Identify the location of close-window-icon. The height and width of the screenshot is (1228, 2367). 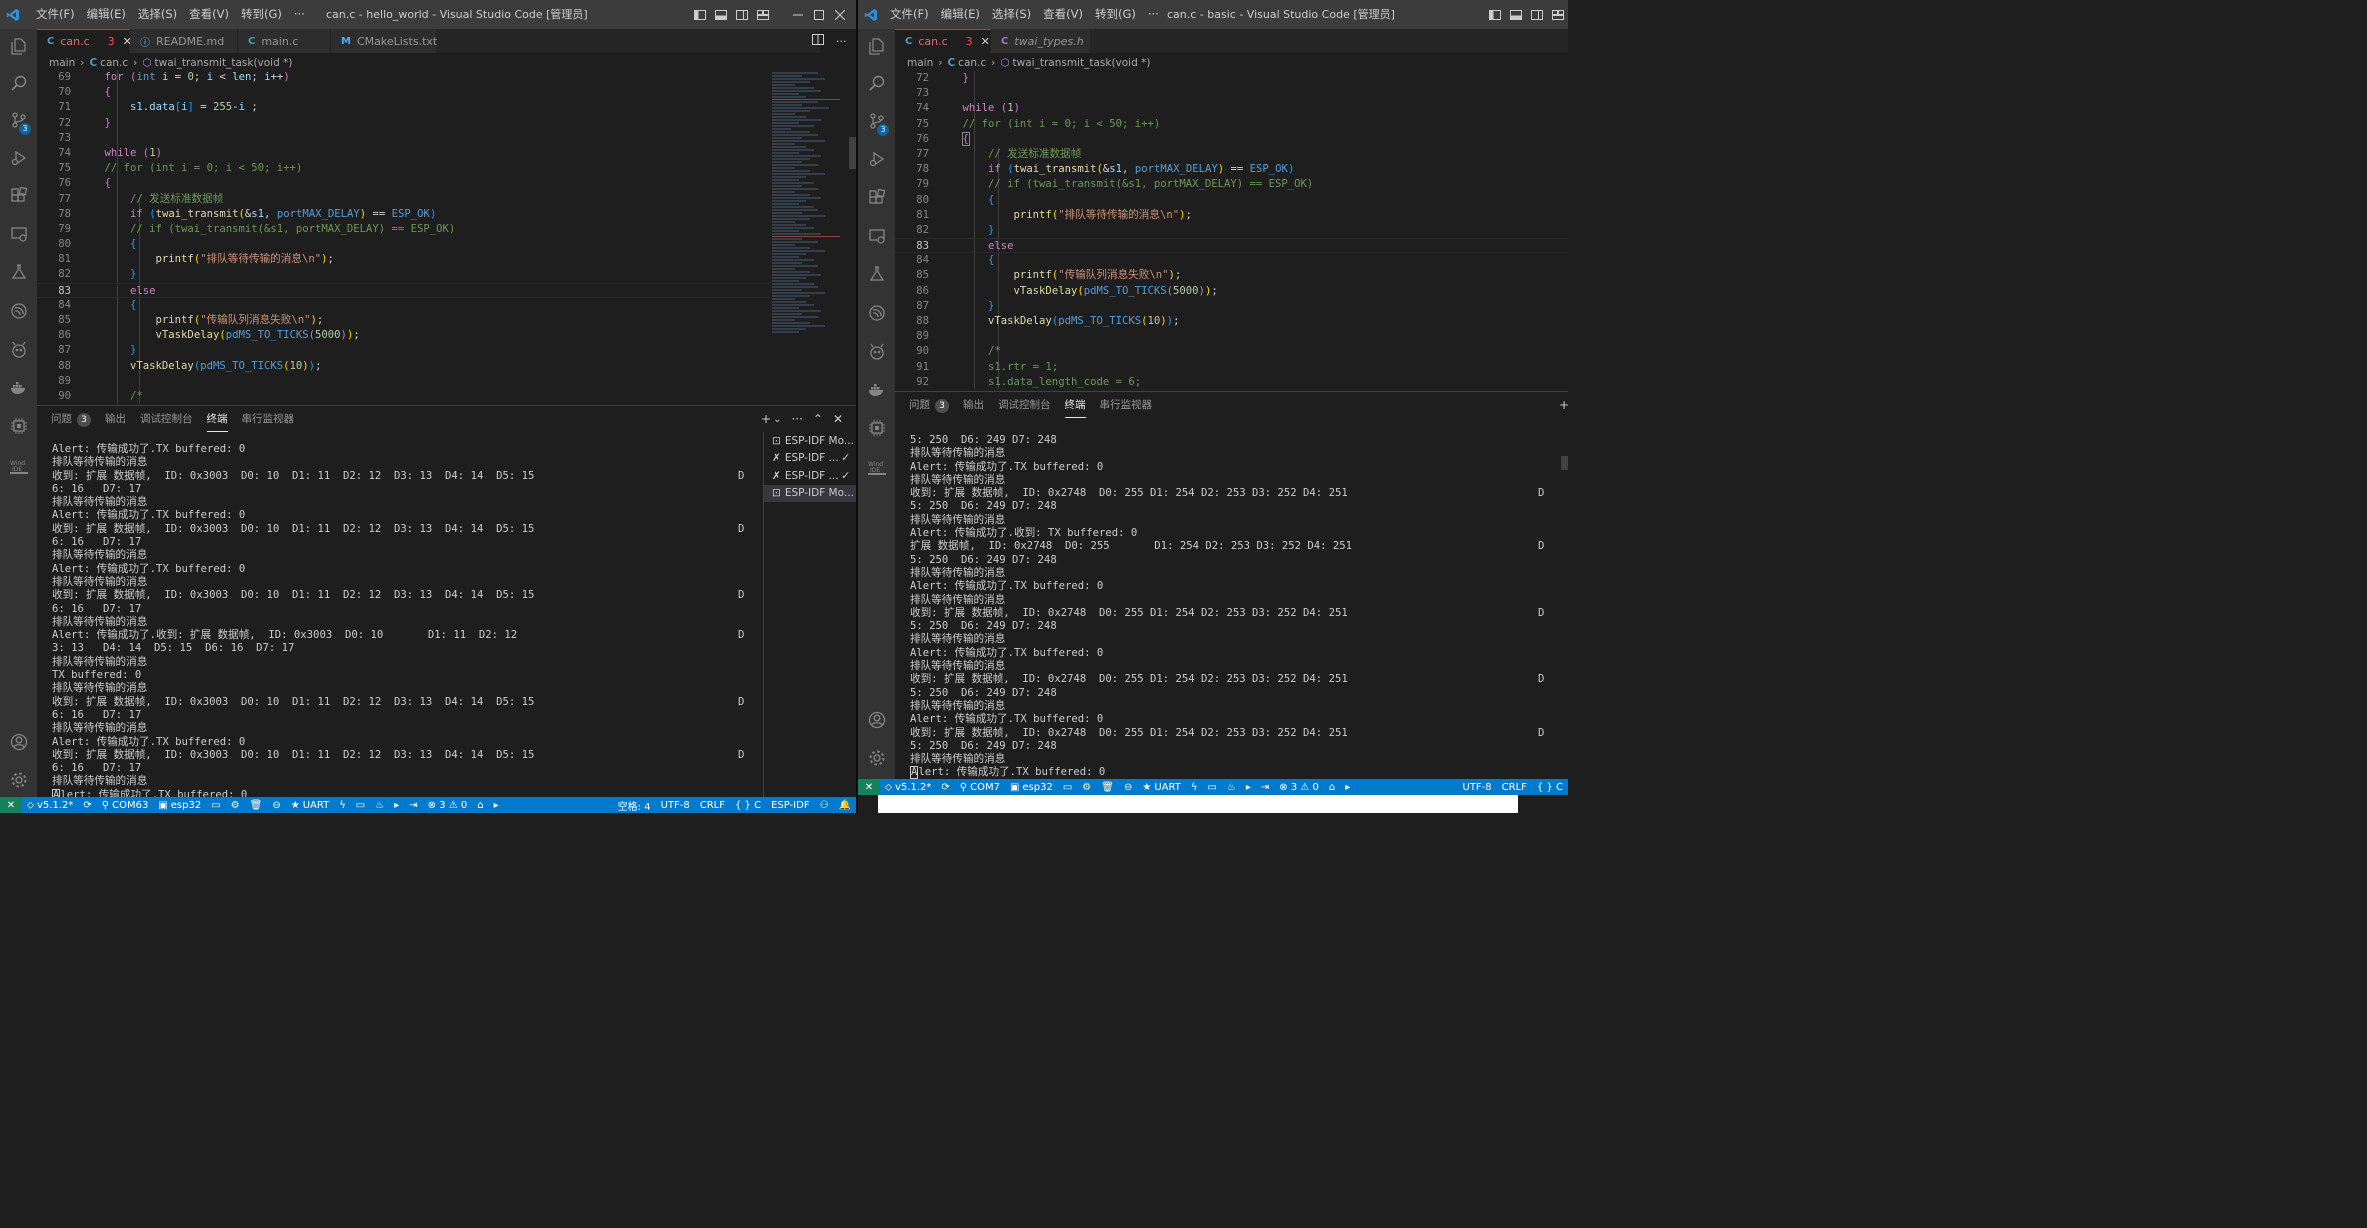
(839, 14).